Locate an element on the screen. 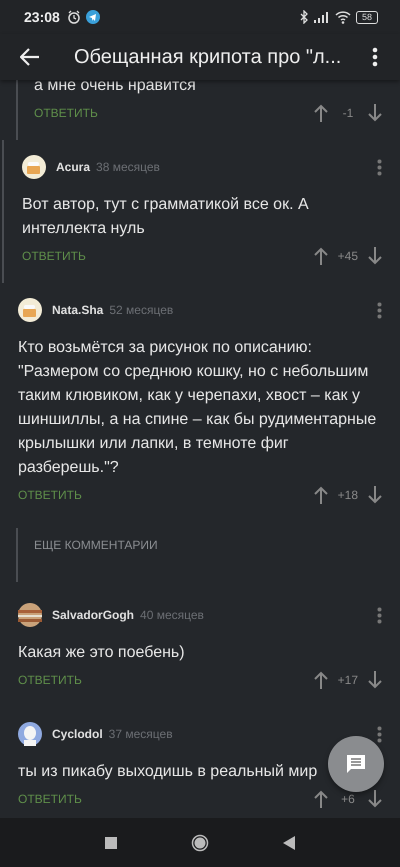 The height and width of the screenshot is (867, 400). recents-icon is located at coordinates (111, 842).